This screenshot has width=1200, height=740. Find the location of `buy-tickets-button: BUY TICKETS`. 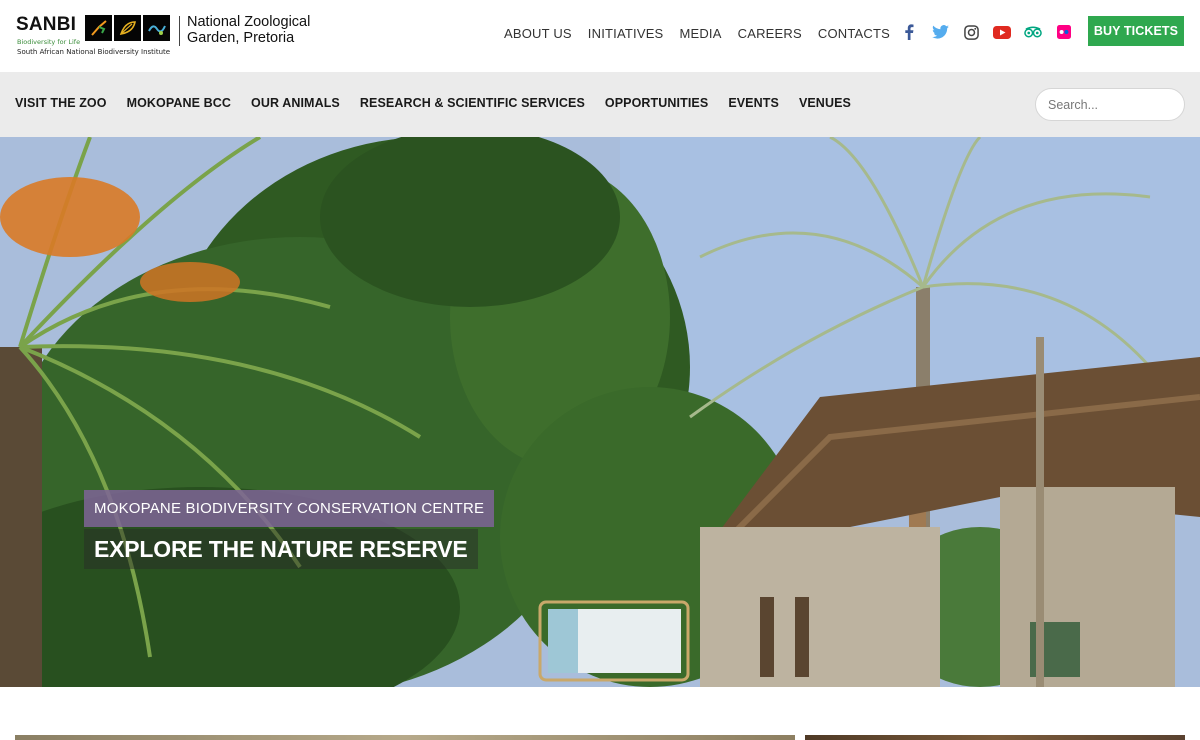

buy-tickets-button: BUY TICKETS is located at coordinates (1136, 31).